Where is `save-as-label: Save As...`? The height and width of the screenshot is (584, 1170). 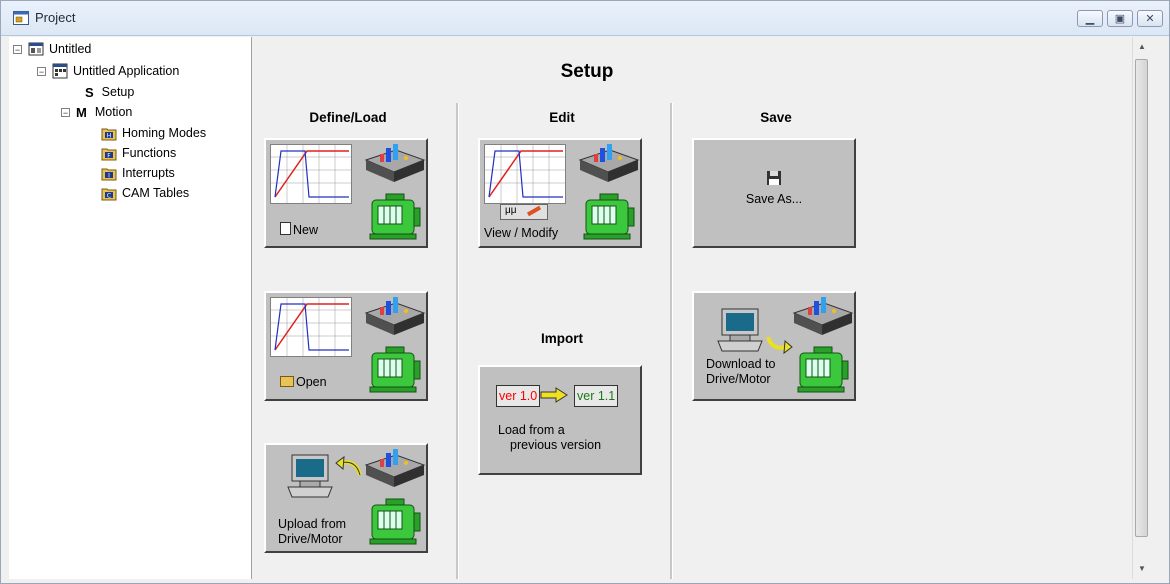
save-as-label: Save As... is located at coordinates (774, 199).